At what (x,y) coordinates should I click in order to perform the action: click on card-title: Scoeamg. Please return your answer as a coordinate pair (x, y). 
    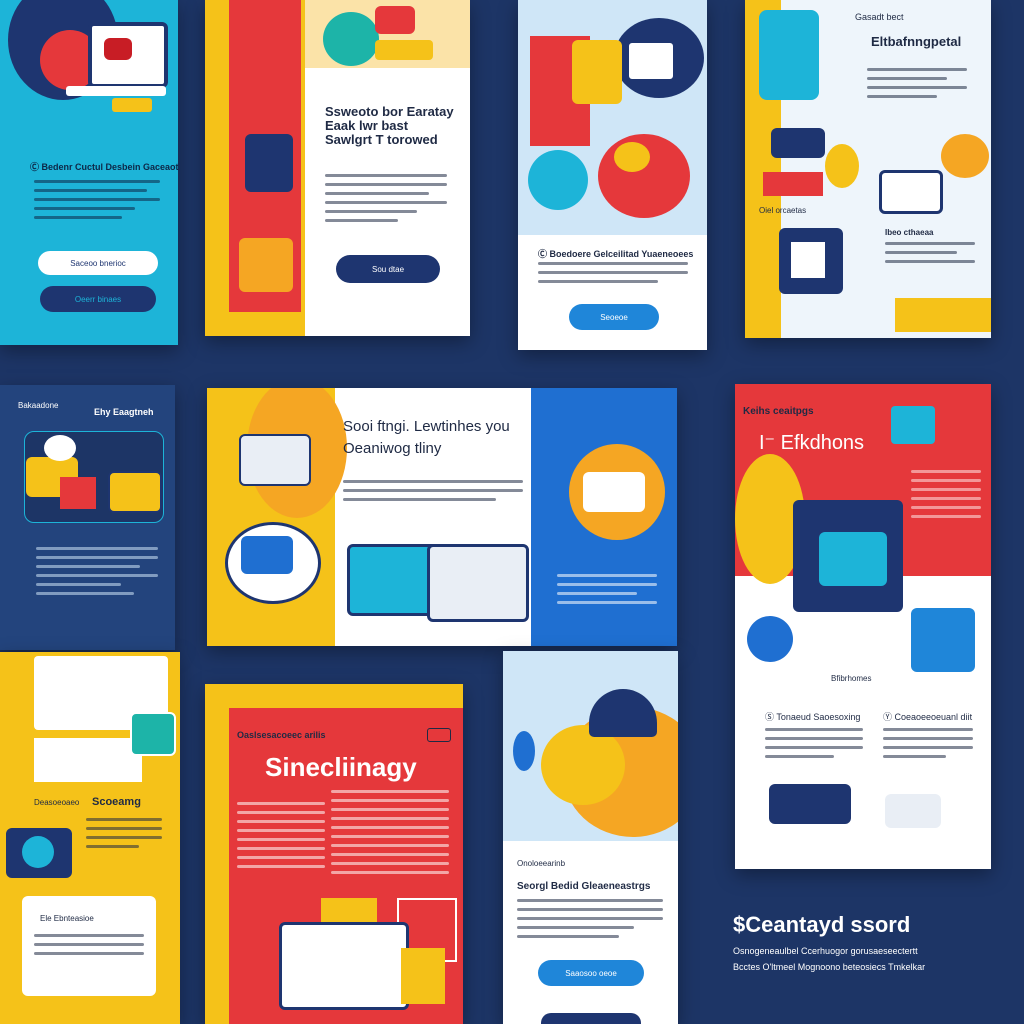
    Looking at the image, I should click on (116, 802).